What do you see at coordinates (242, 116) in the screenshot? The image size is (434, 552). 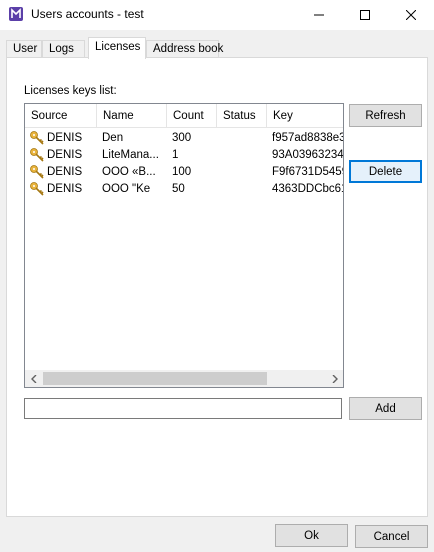 I see `column-header-status: Status` at bounding box center [242, 116].